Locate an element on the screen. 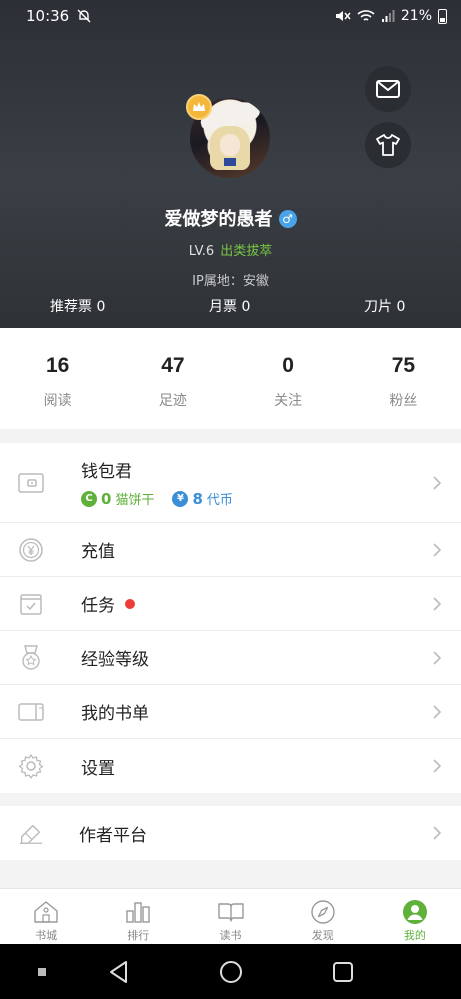  task-check-icon is located at coordinates (31, 604).